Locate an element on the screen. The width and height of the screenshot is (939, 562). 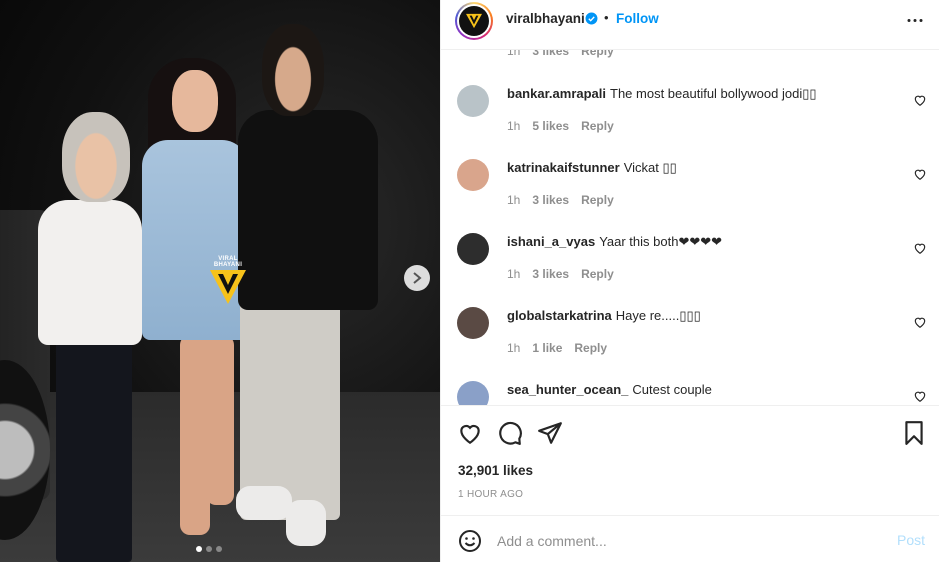
watermark-logo: VIRAL BHAYANI is located at coordinates (228, 282).